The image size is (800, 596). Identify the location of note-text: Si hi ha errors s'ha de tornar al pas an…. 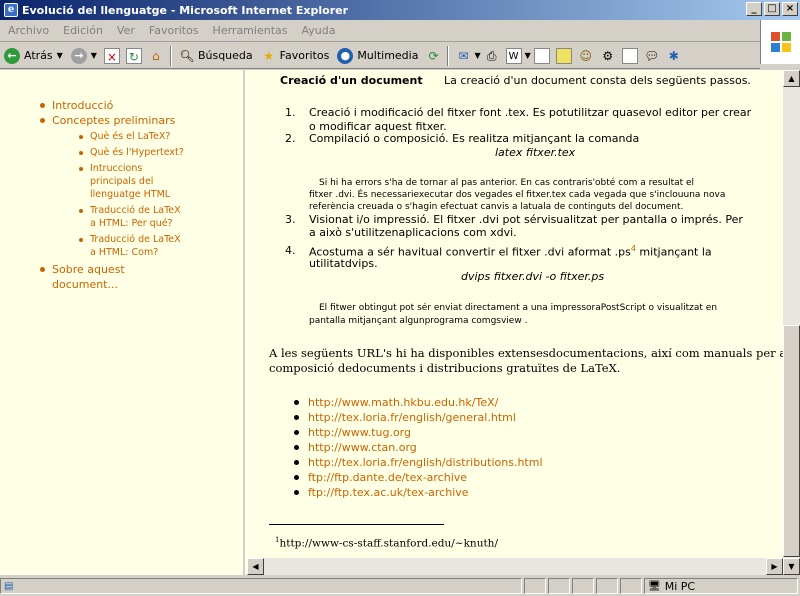
(507, 183).